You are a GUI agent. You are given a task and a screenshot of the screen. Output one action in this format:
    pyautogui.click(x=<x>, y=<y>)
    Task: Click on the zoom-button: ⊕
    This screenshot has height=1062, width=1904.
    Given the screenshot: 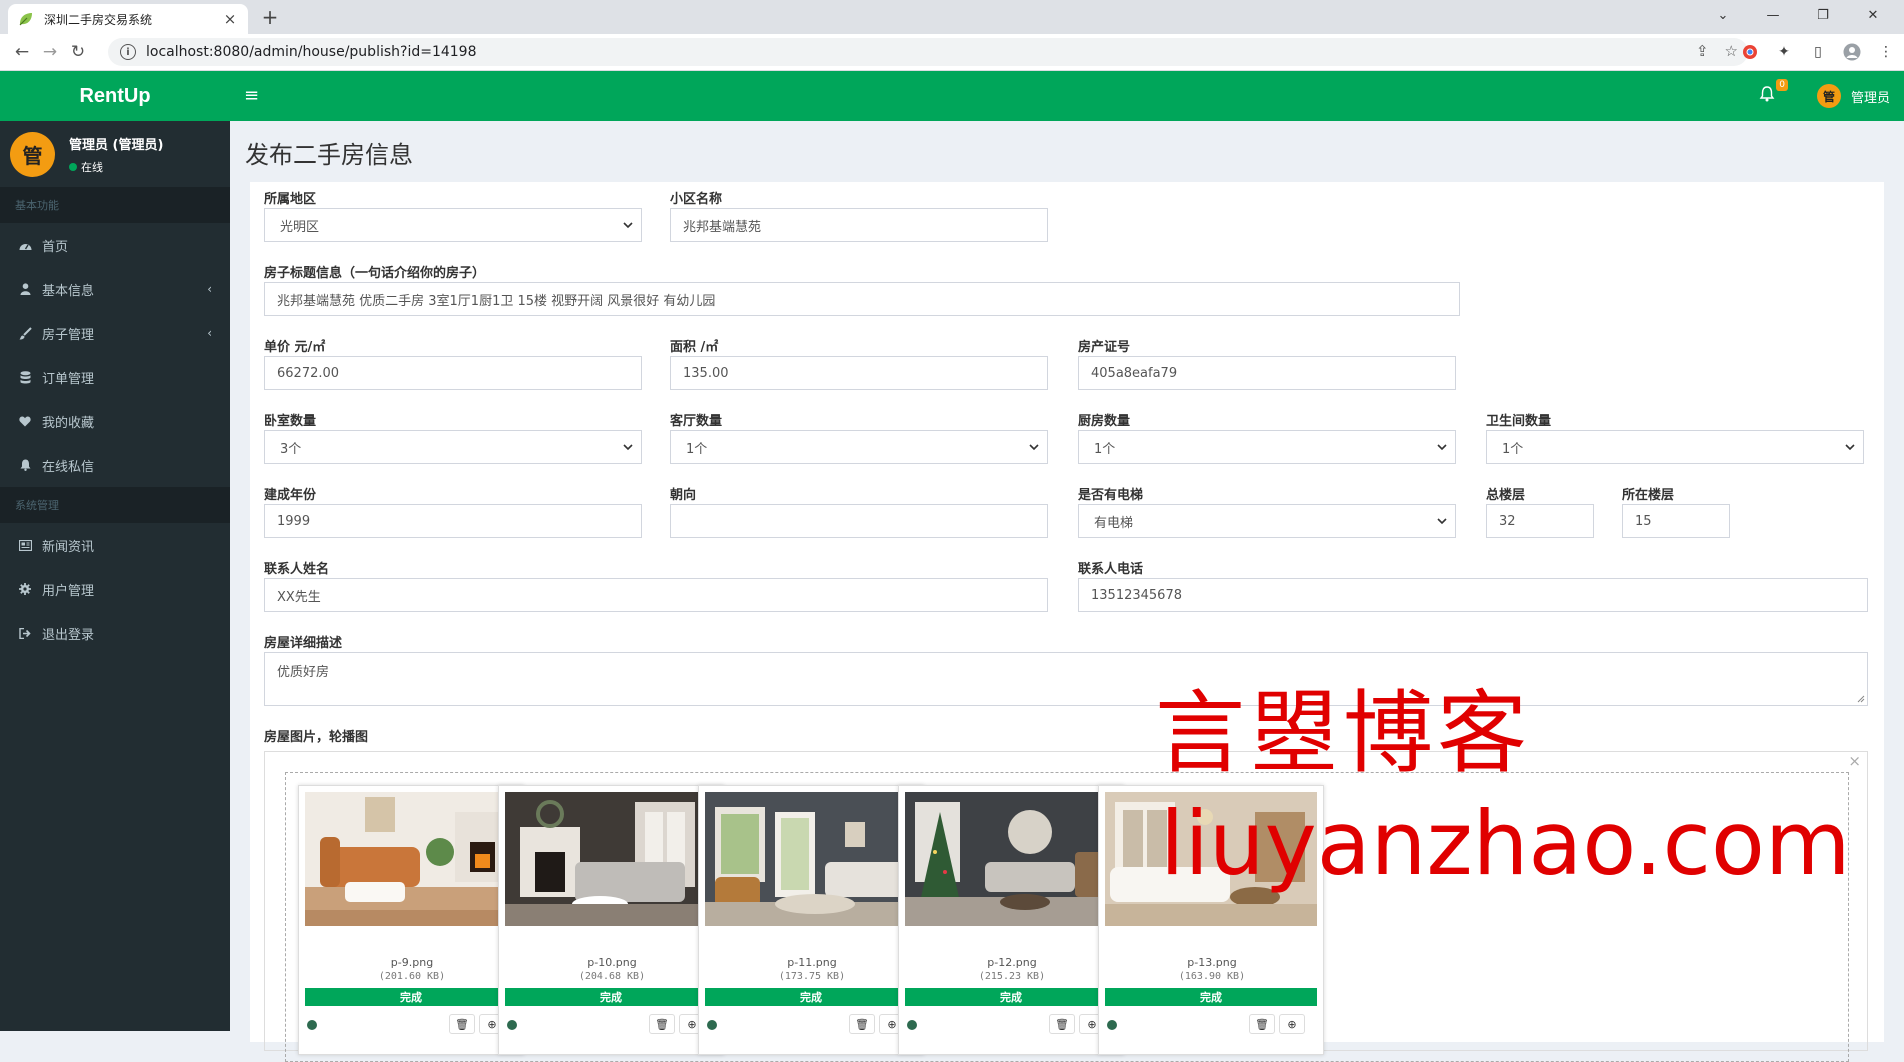 What is the action you would take?
    pyautogui.click(x=1292, y=1024)
    